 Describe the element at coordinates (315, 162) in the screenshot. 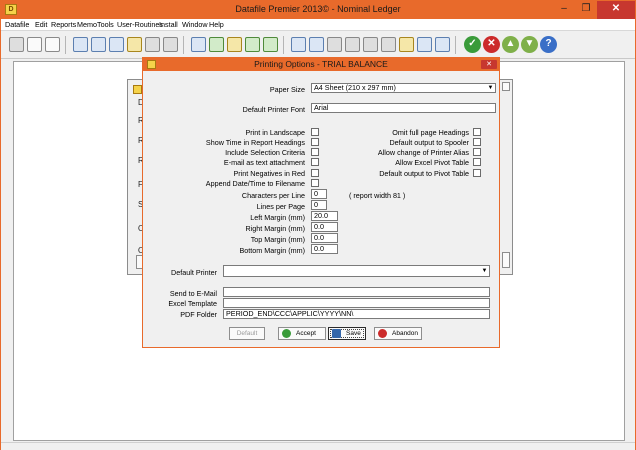

I see `email-attachment-checkbox` at that location.